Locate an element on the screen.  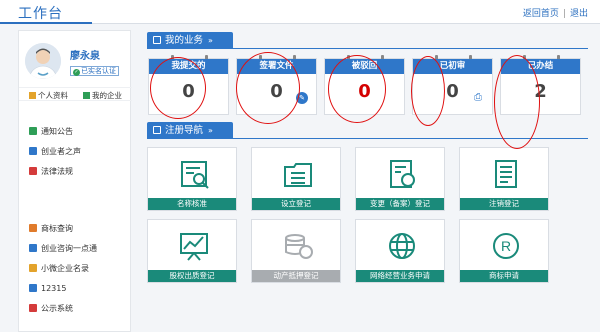
registration-tile: 变更（备案）登记 is located at coordinates (400, 179).